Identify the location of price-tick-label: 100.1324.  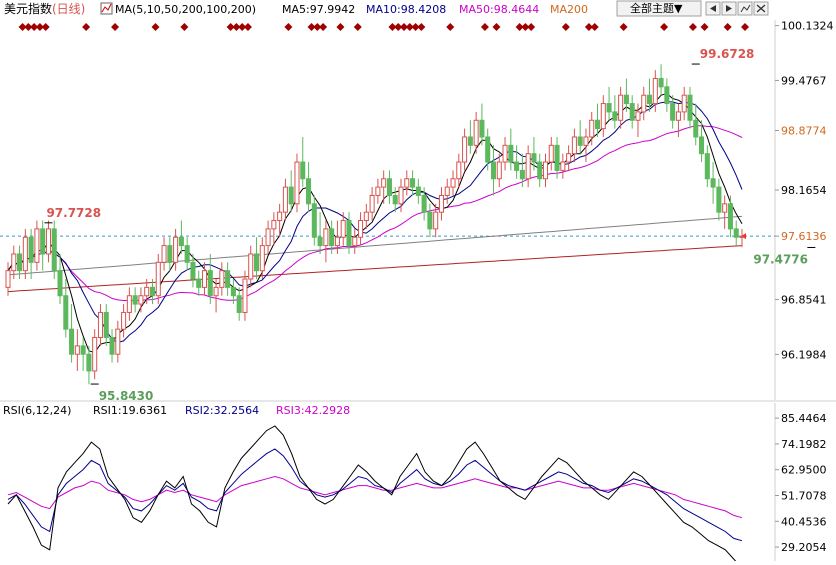
(807, 26).